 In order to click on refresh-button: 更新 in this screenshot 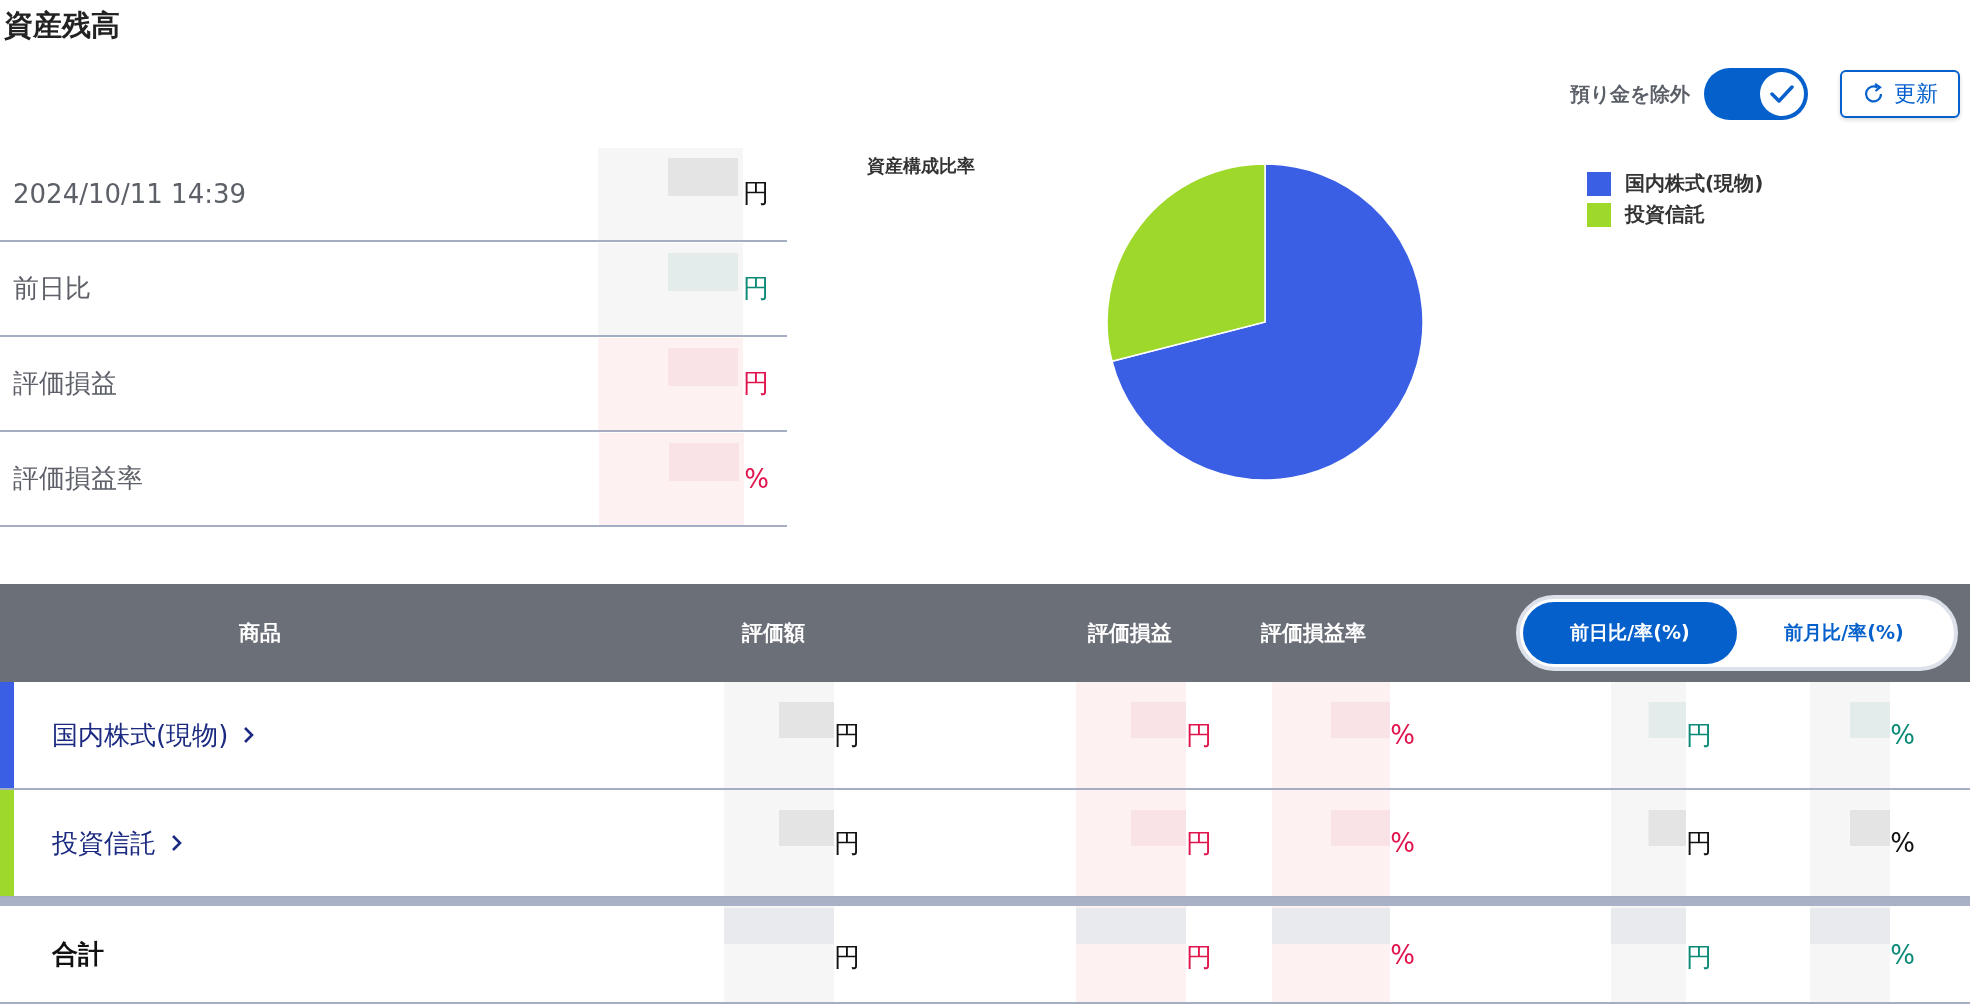, I will do `click(1900, 94)`.